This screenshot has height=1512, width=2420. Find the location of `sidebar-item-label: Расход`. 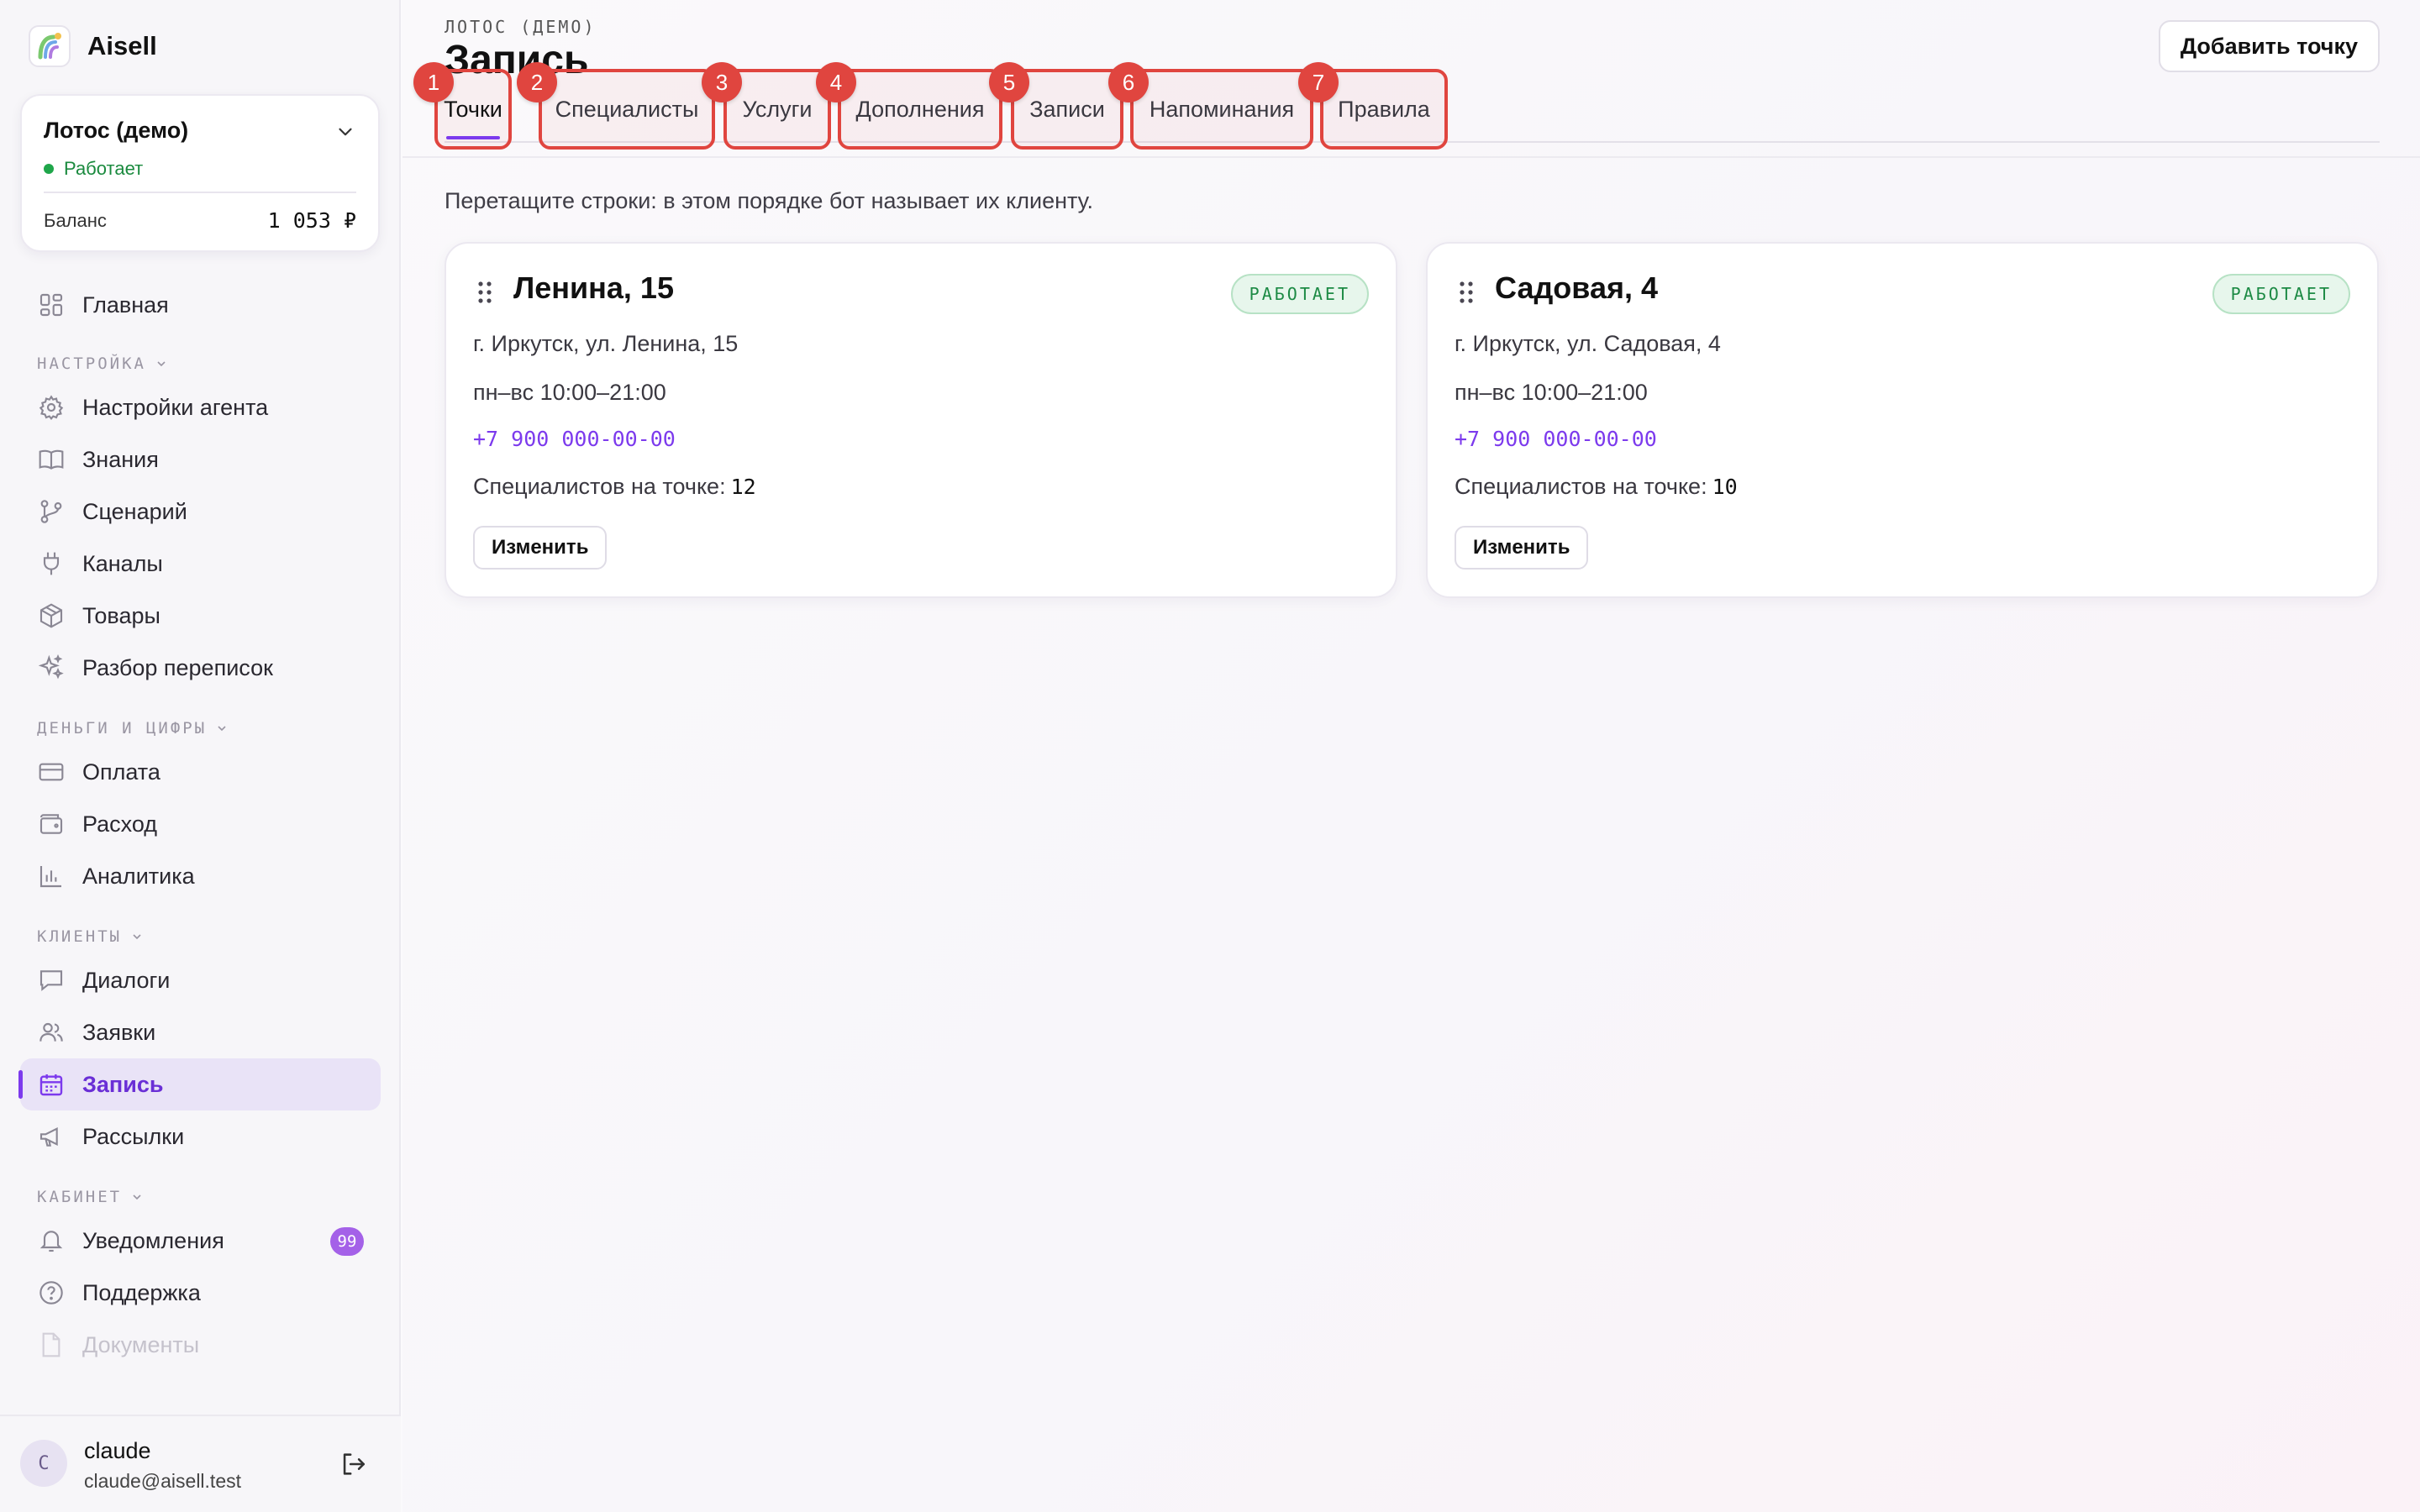

sidebar-item-label: Расход is located at coordinates (120, 824).